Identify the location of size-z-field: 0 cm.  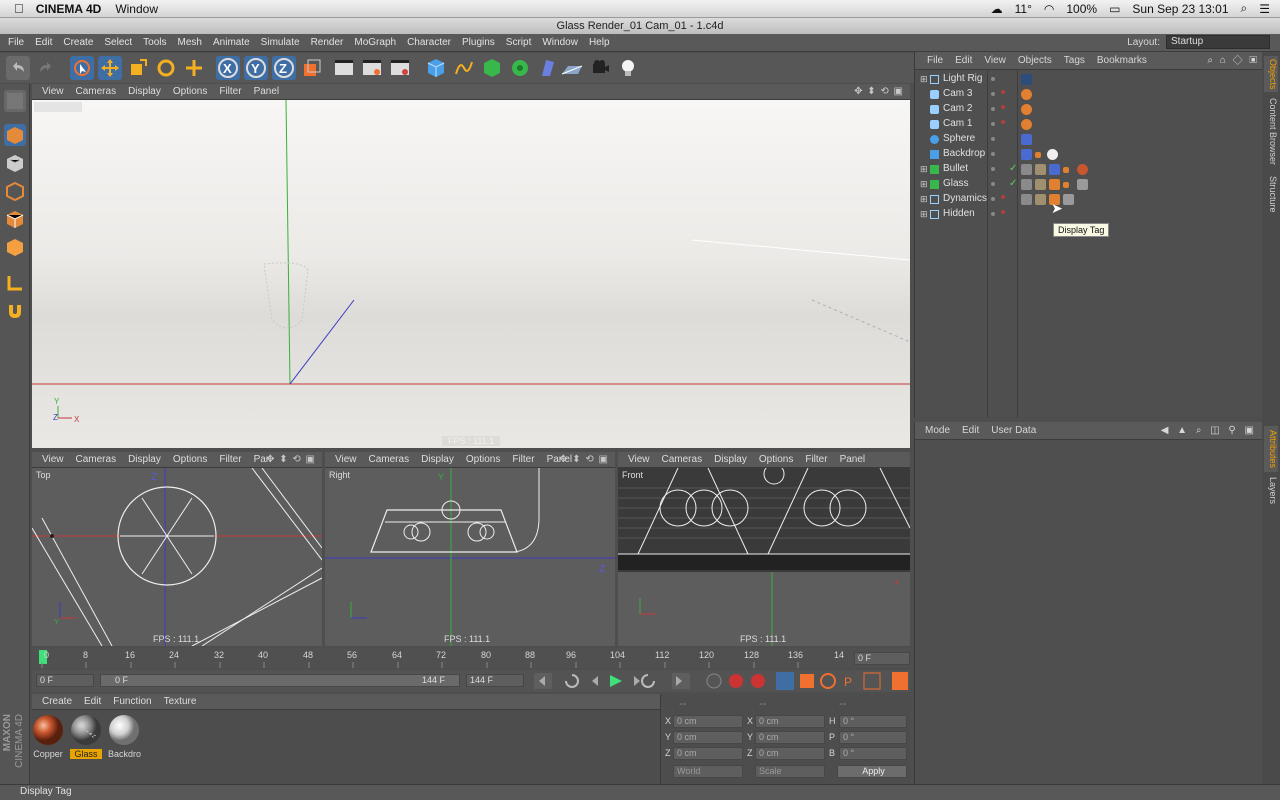
(790, 753).